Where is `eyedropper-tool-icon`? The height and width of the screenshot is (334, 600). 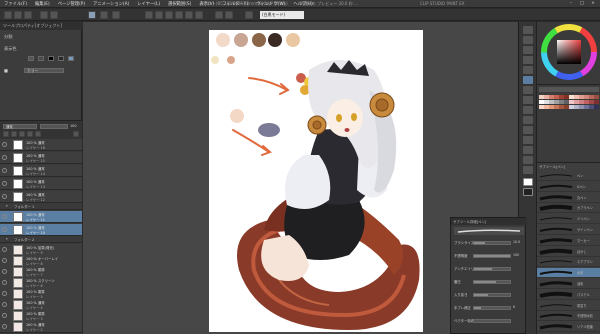 eyedropper-tool-icon is located at coordinates (528, 70).